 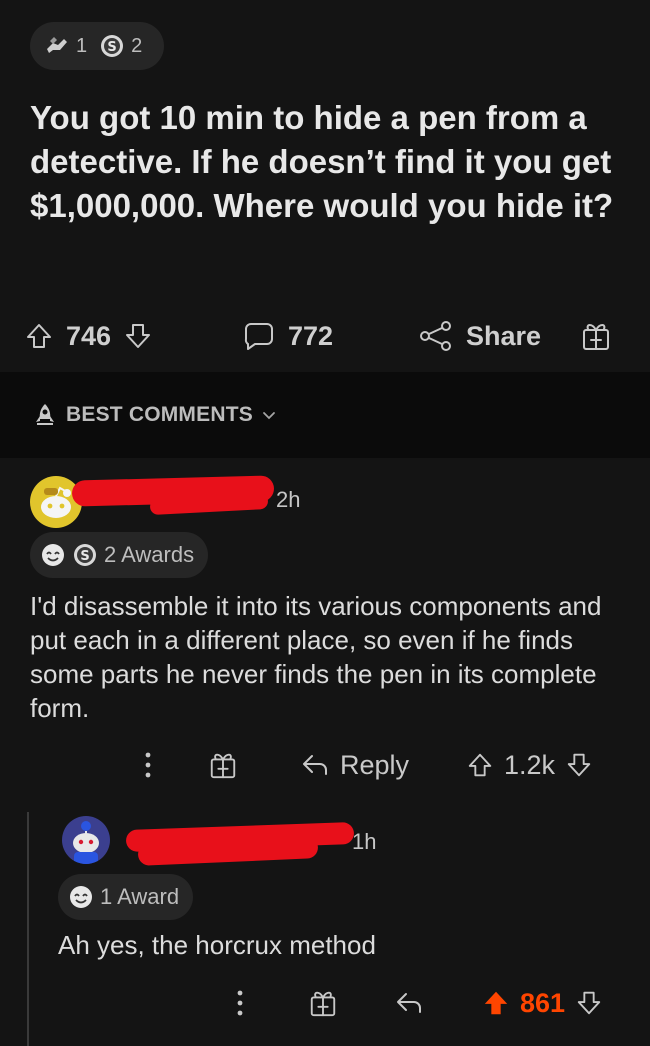 What do you see at coordinates (45, 415) in the screenshot?
I see `rocket-icon` at bounding box center [45, 415].